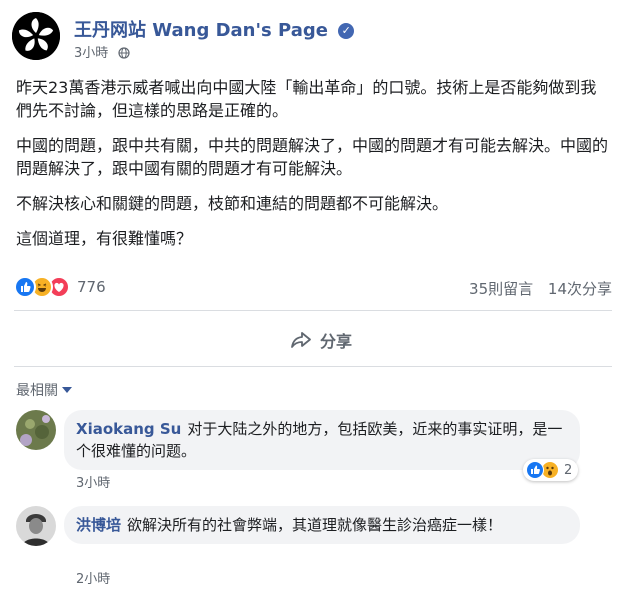  Describe the element at coordinates (301, 340) in the screenshot. I see `share-icon` at that location.